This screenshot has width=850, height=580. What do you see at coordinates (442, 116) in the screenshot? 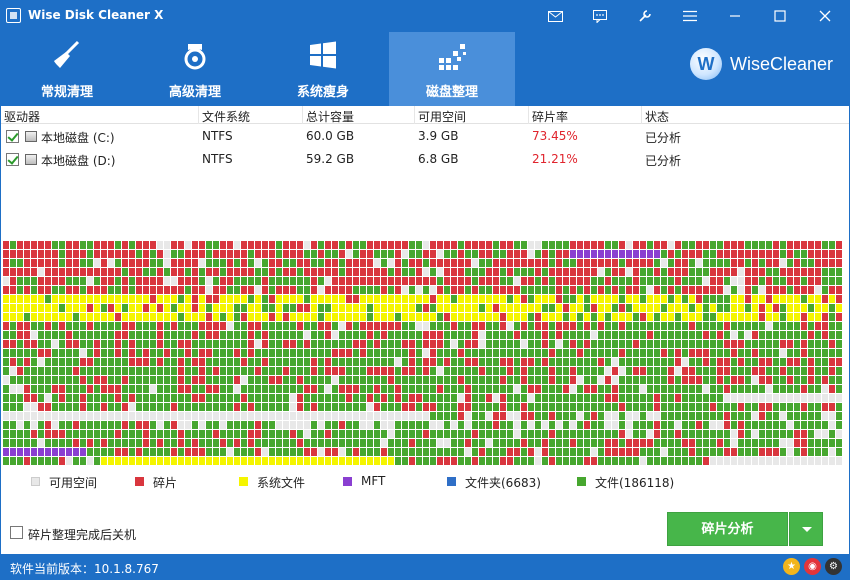
I see `col-free: 可用空间` at bounding box center [442, 116].